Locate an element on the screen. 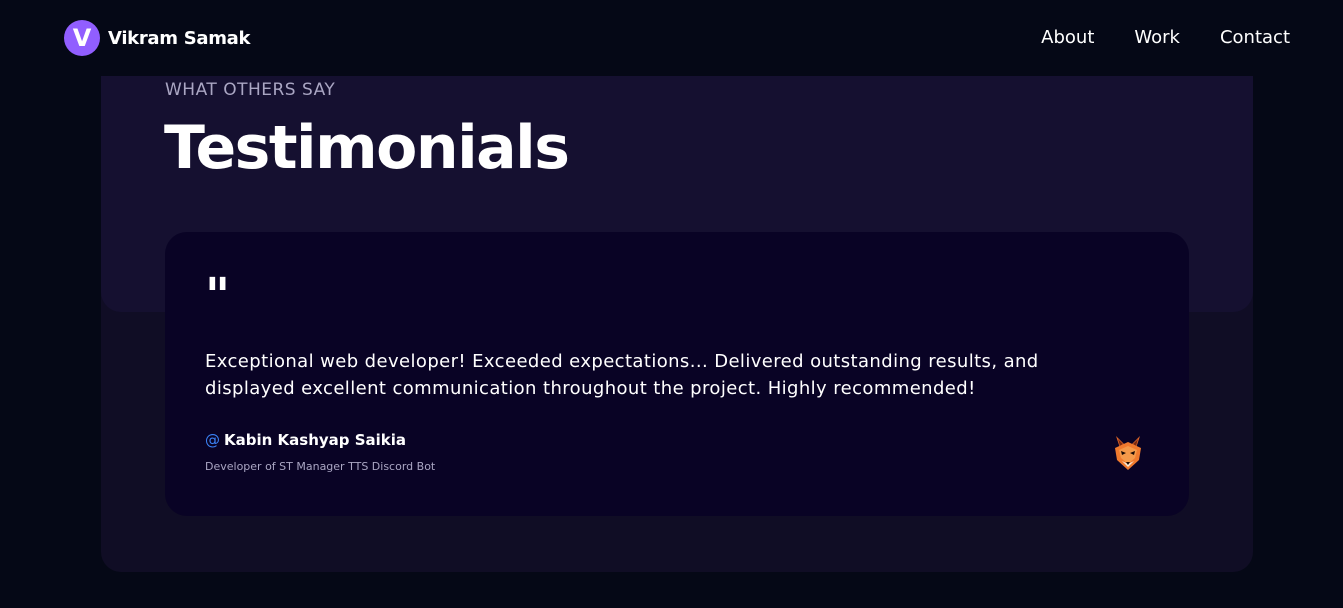 Image resolution: width=1343 pixels, height=608 pixels. author-name: Kabin Kashyap Saikia is located at coordinates (315, 440).